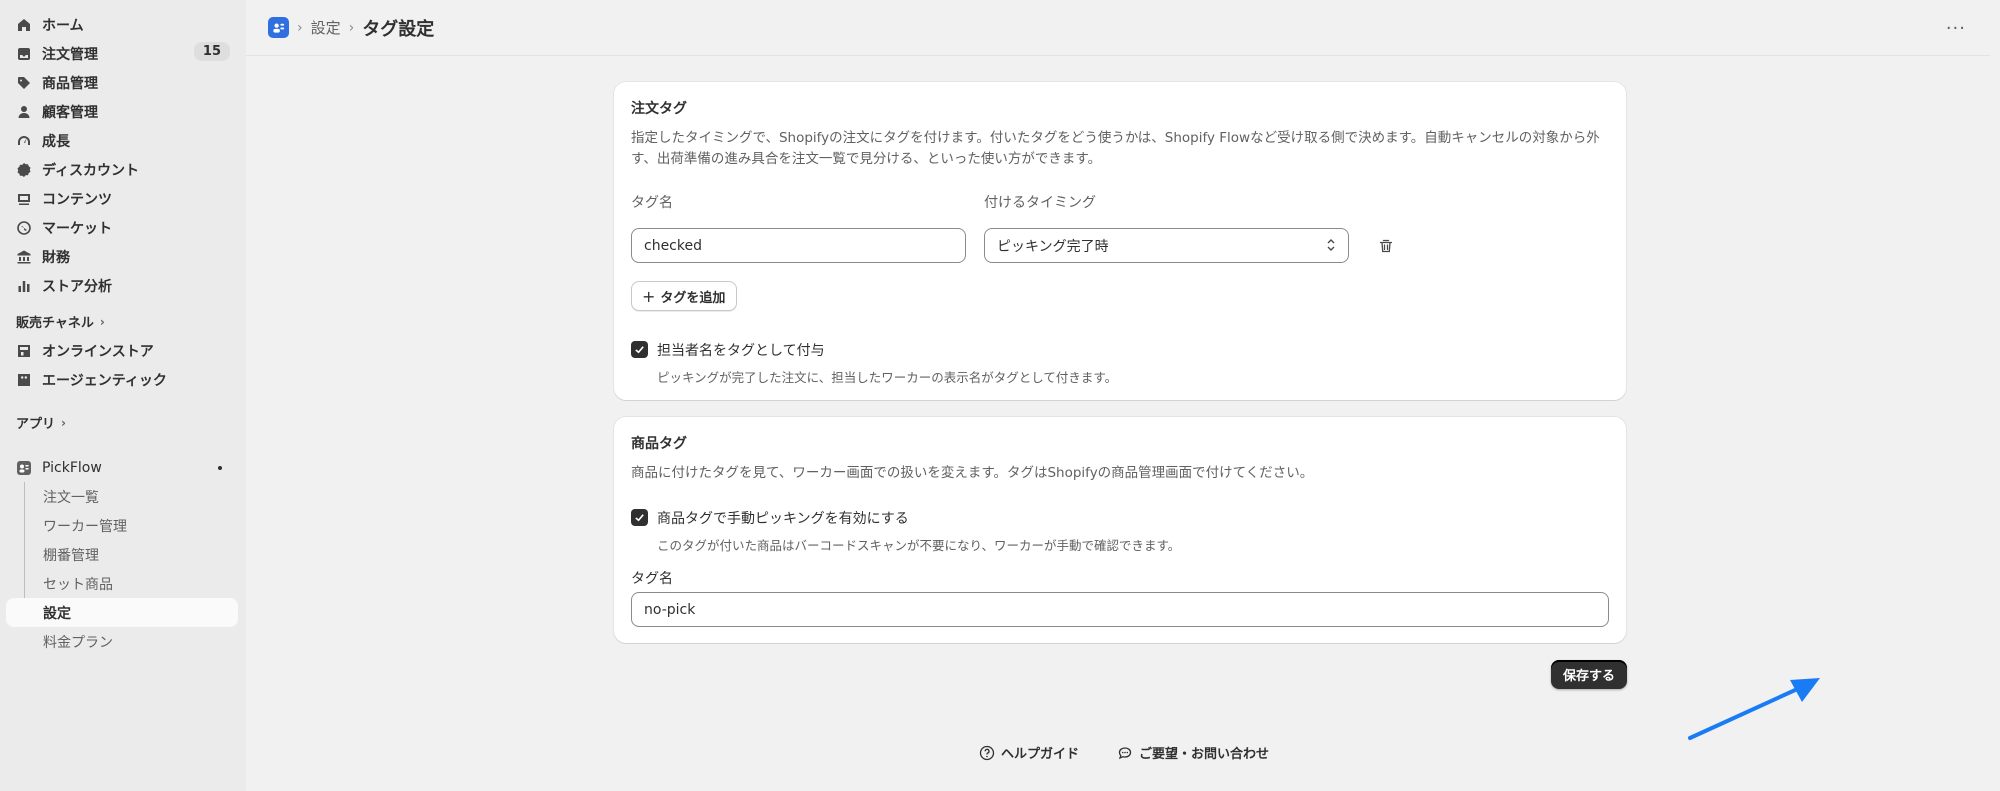 The image size is (2000, 791). What do you see at coordinates (987, 752) in the screenshot?
I see `help-circle-icon` at bounding box center [987, 752].